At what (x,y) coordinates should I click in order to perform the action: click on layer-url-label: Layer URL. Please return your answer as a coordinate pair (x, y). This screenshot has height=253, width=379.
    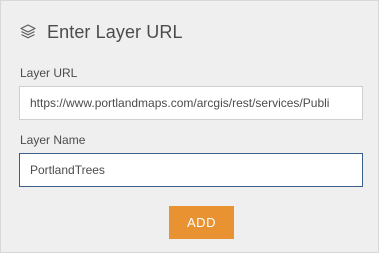
    Looking at the image, I should click on (49, 73).